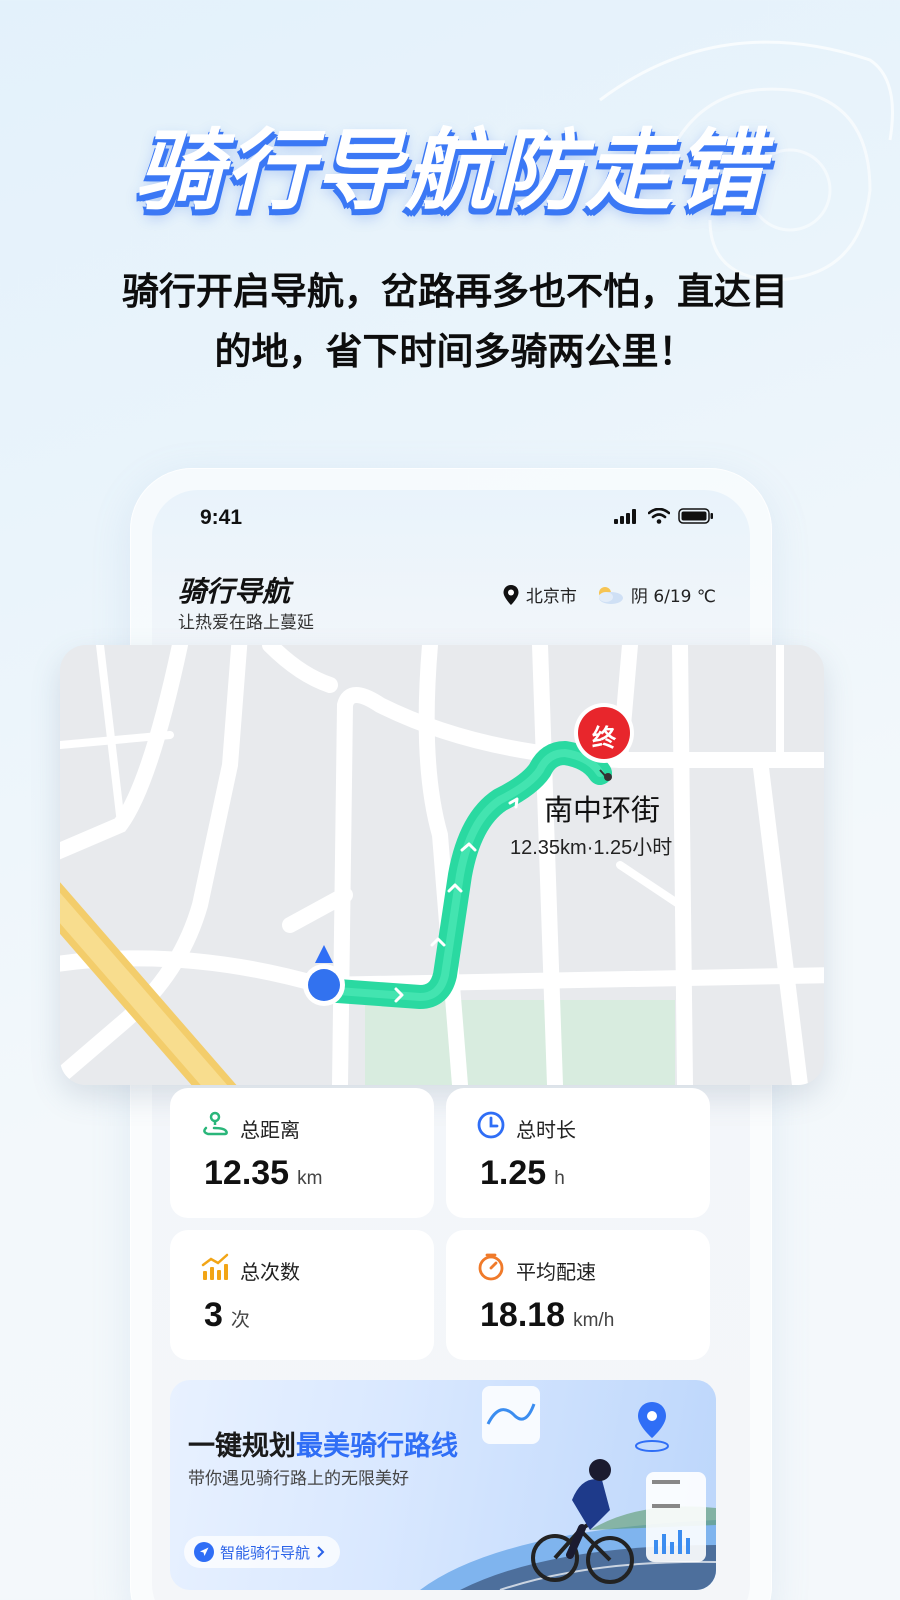  I want to click on stat-card-distance: 总距离 12.35 km, so click(302, 1153).